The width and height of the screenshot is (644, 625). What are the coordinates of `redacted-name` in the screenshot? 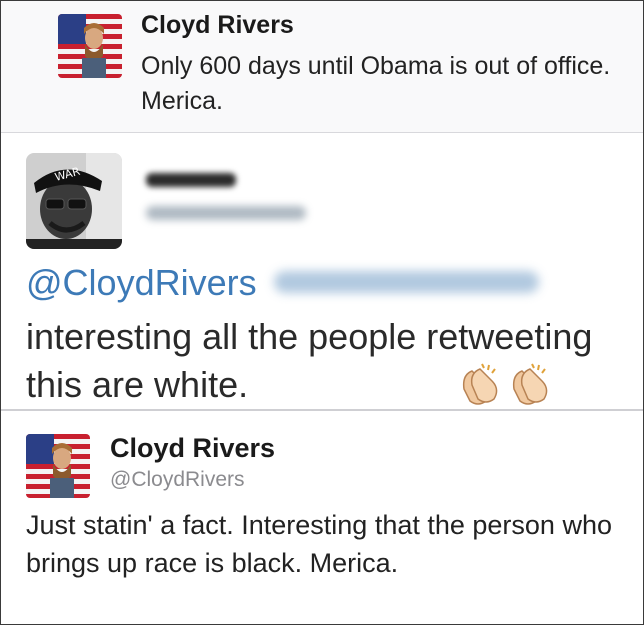 It's located at (191, 180).